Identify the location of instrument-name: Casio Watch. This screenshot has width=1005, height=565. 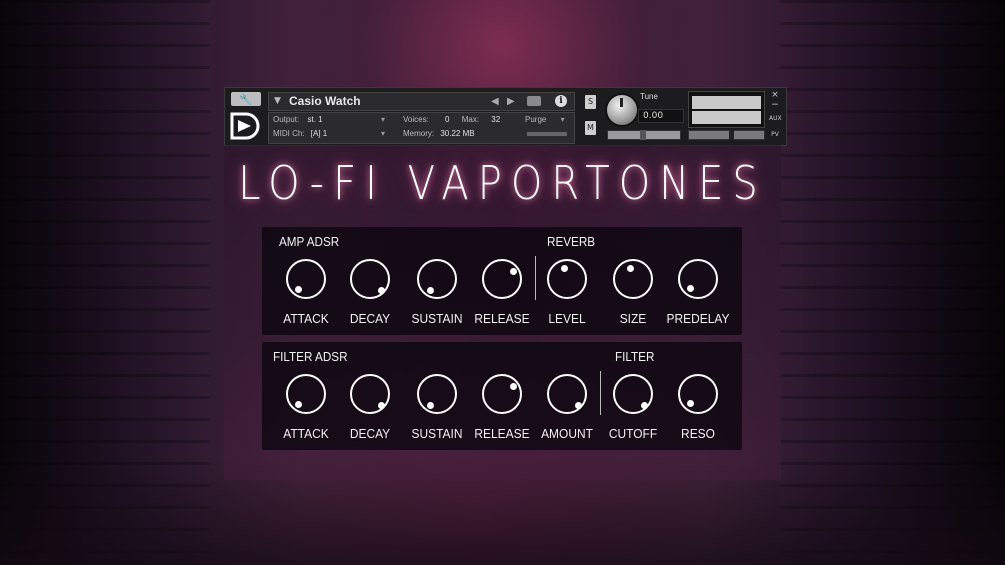
(325, 101).